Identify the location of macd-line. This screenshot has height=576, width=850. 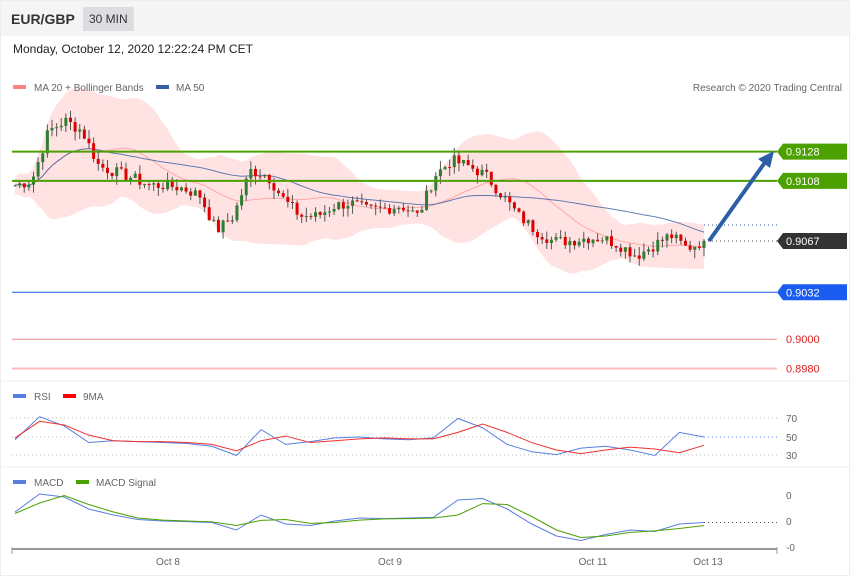
(359, 517).